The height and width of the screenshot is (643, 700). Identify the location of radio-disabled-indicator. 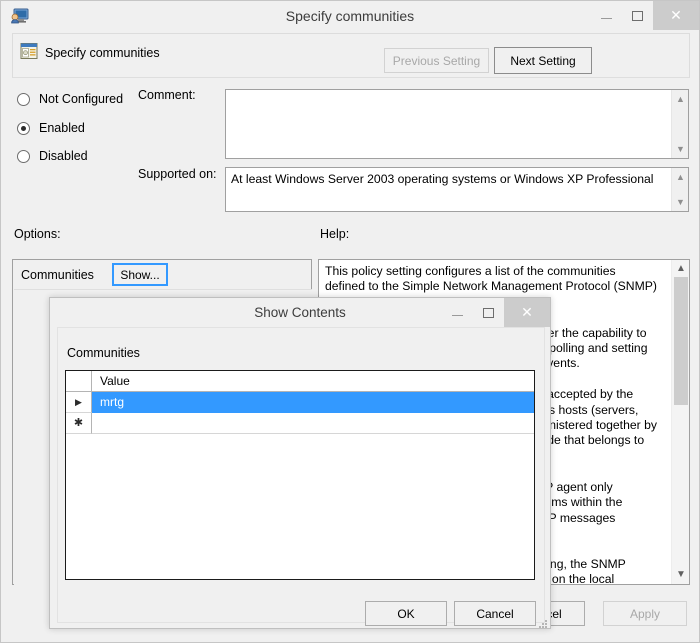
(23, 156).